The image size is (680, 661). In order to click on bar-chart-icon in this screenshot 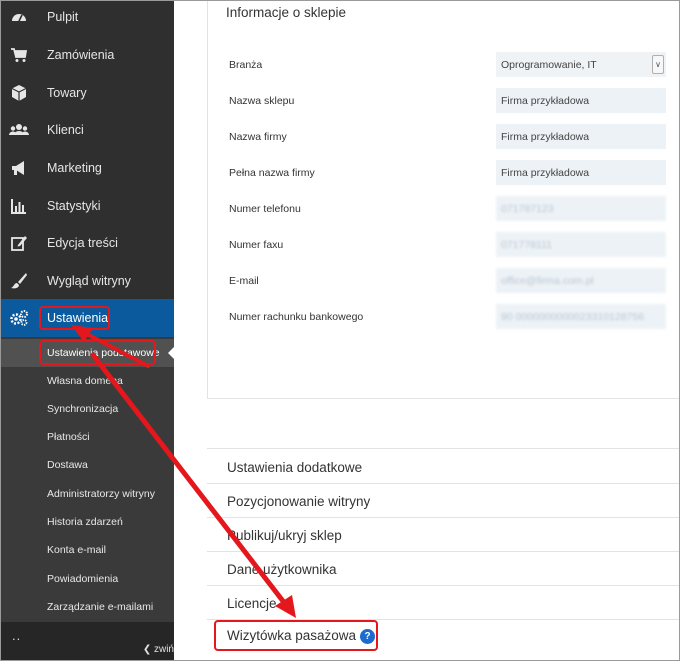, I will do `click(19, 206)`.